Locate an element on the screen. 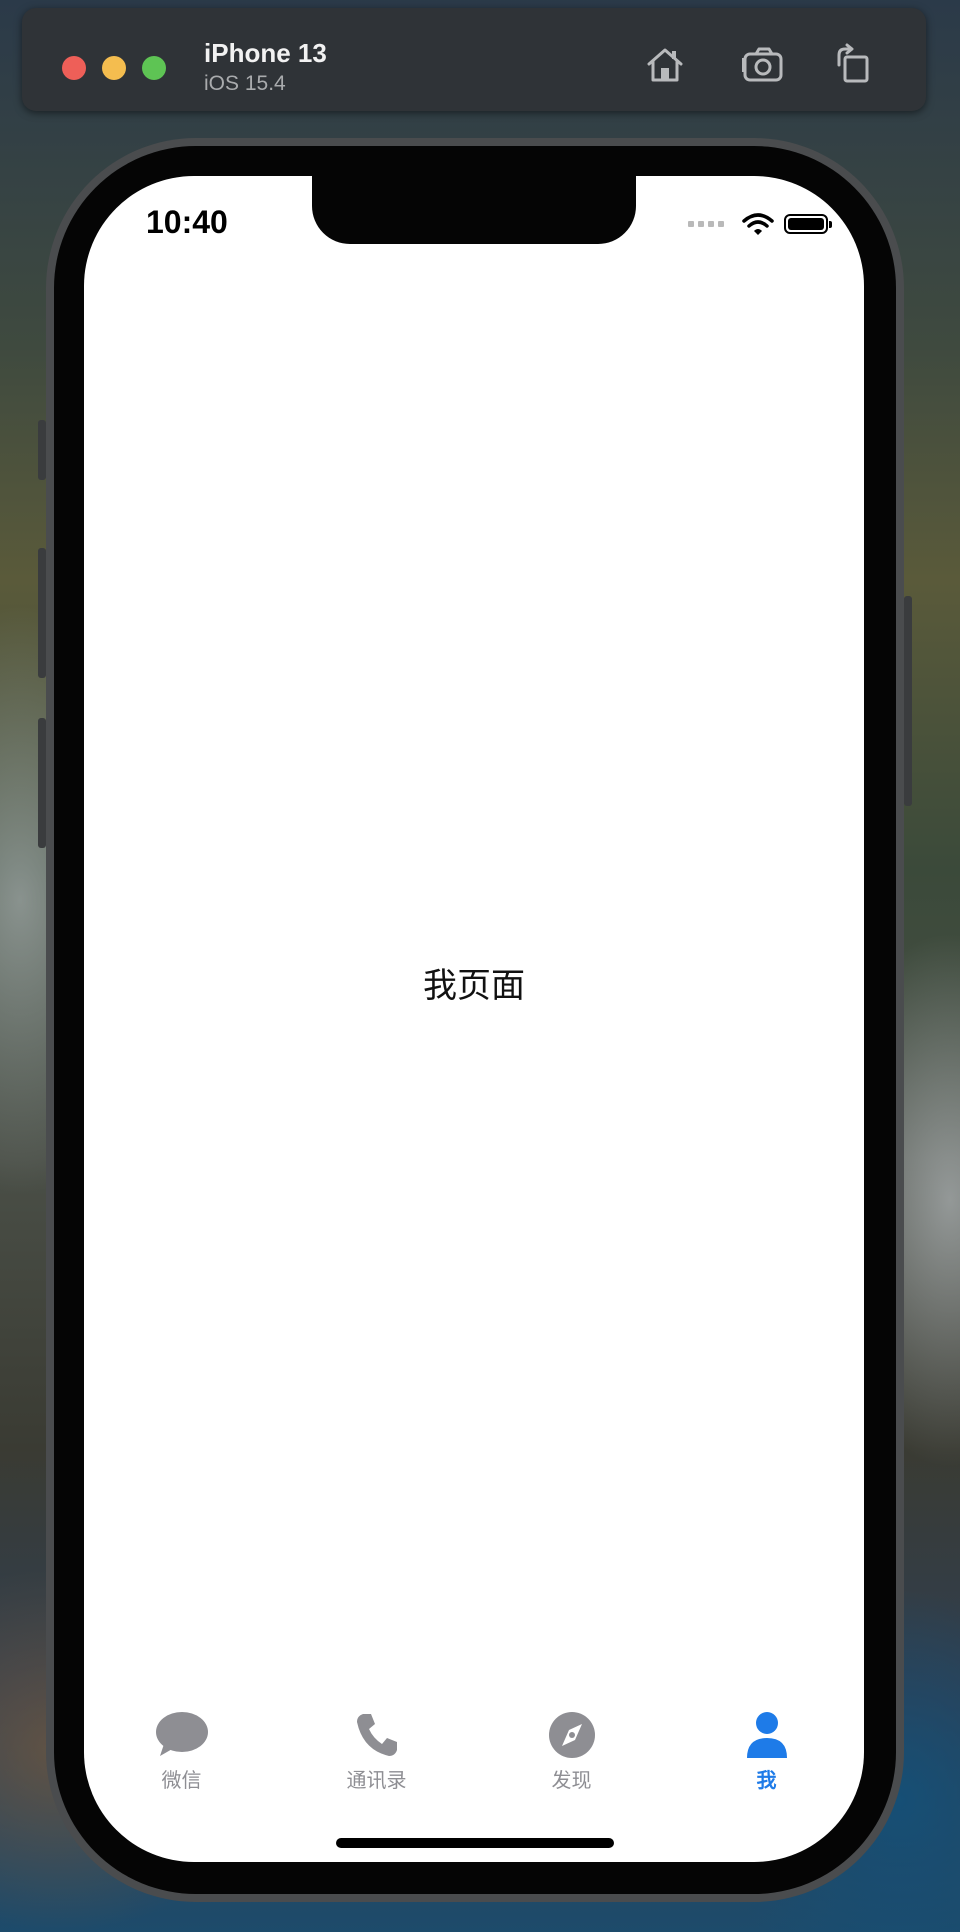 The height and width of the screenshot is (1932, 960). volume-up-button is located at coordinates (42, 613).